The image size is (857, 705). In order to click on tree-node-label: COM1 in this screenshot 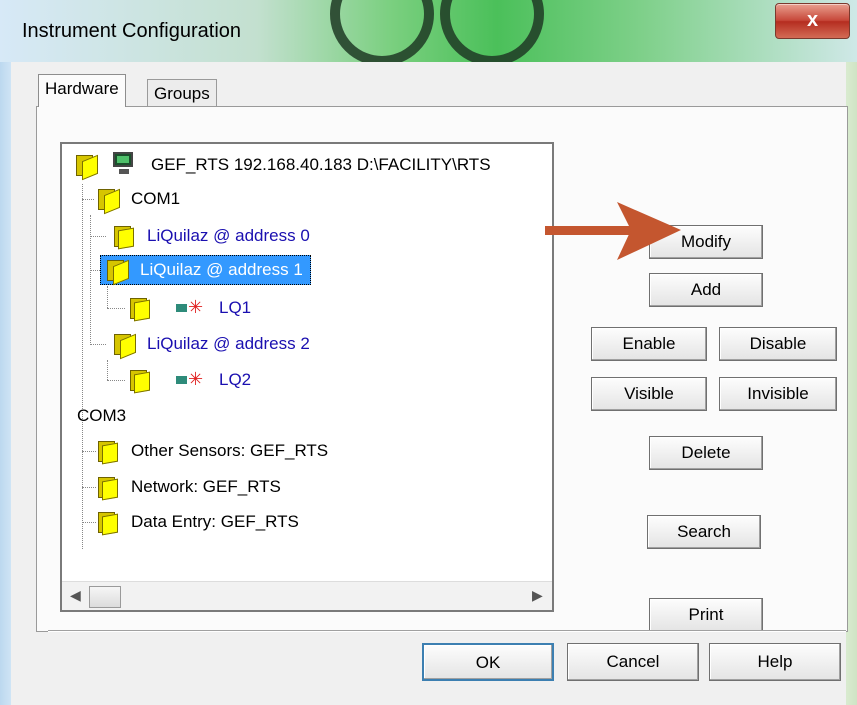, I will do `click(156, 198)`.